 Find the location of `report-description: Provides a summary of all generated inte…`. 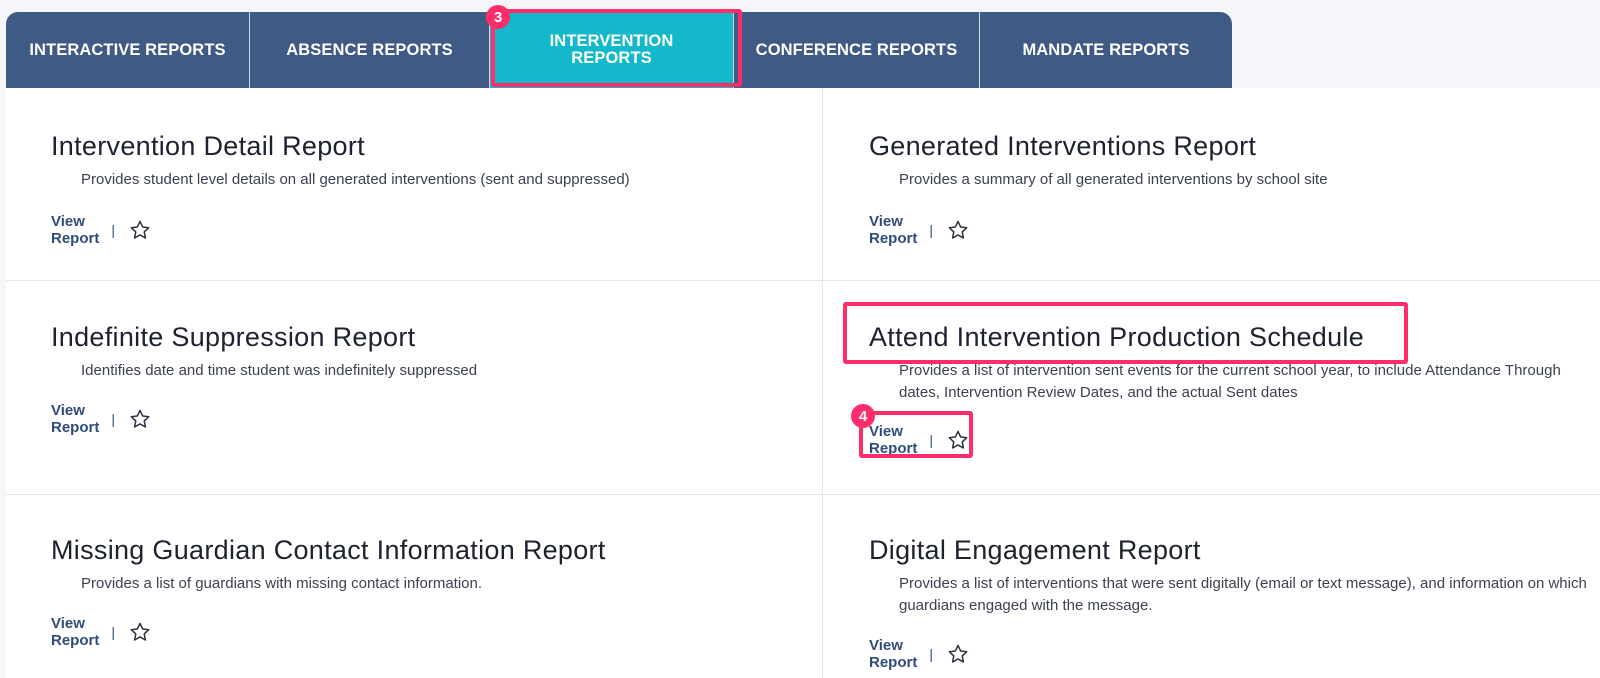

report-description: Provides a summary of all generated inte… is located at coordinates (1113, 179).